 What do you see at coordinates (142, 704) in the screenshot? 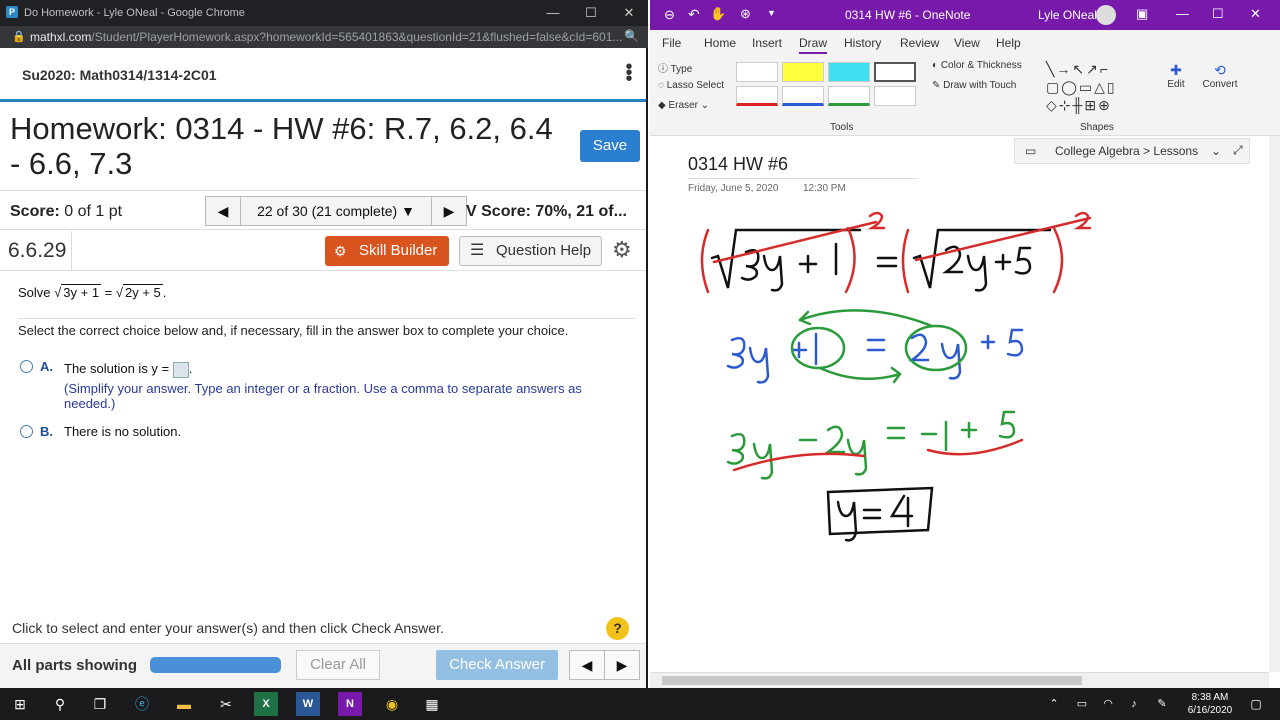
I see `edge-icon: ⓔ` at bounding box center [142, 704].